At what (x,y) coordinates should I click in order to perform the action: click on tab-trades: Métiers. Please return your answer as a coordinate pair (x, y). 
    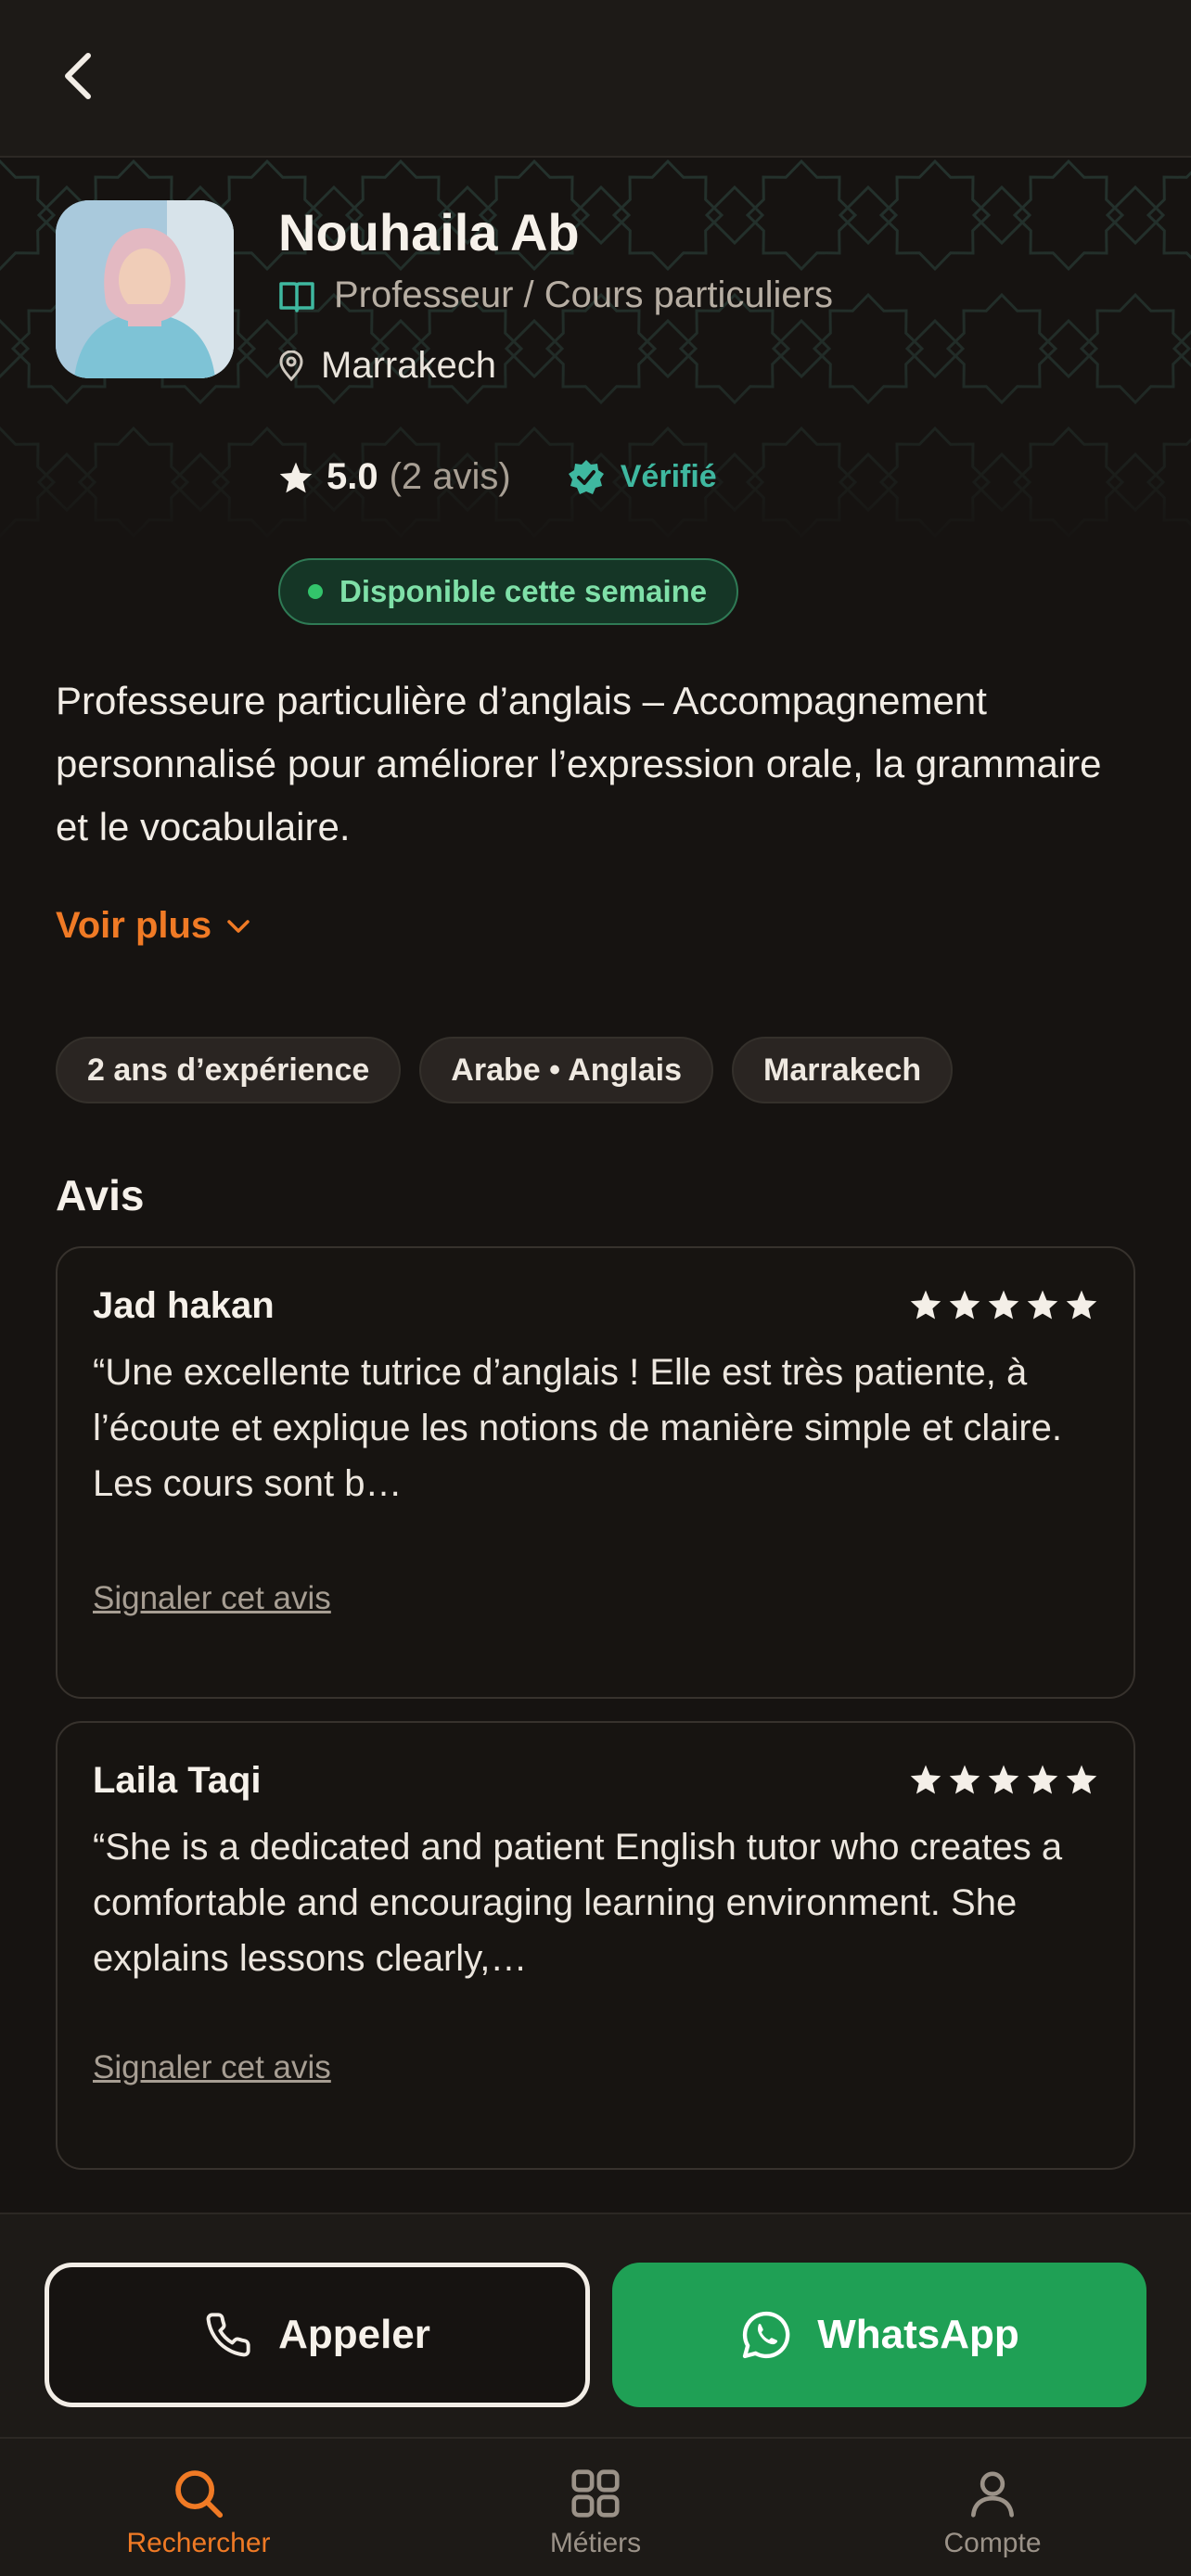
    Looking at the image, I should click on (595, 2507).